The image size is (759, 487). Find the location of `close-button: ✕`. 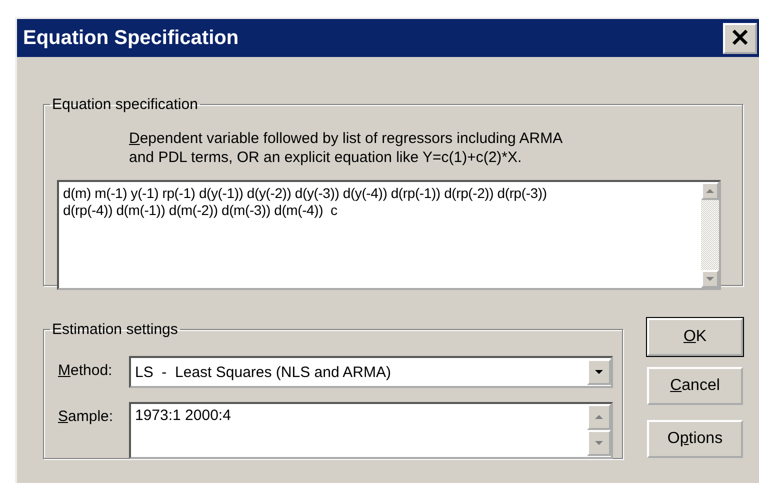

close-button: ✕ is located at coordinates (740, 38).